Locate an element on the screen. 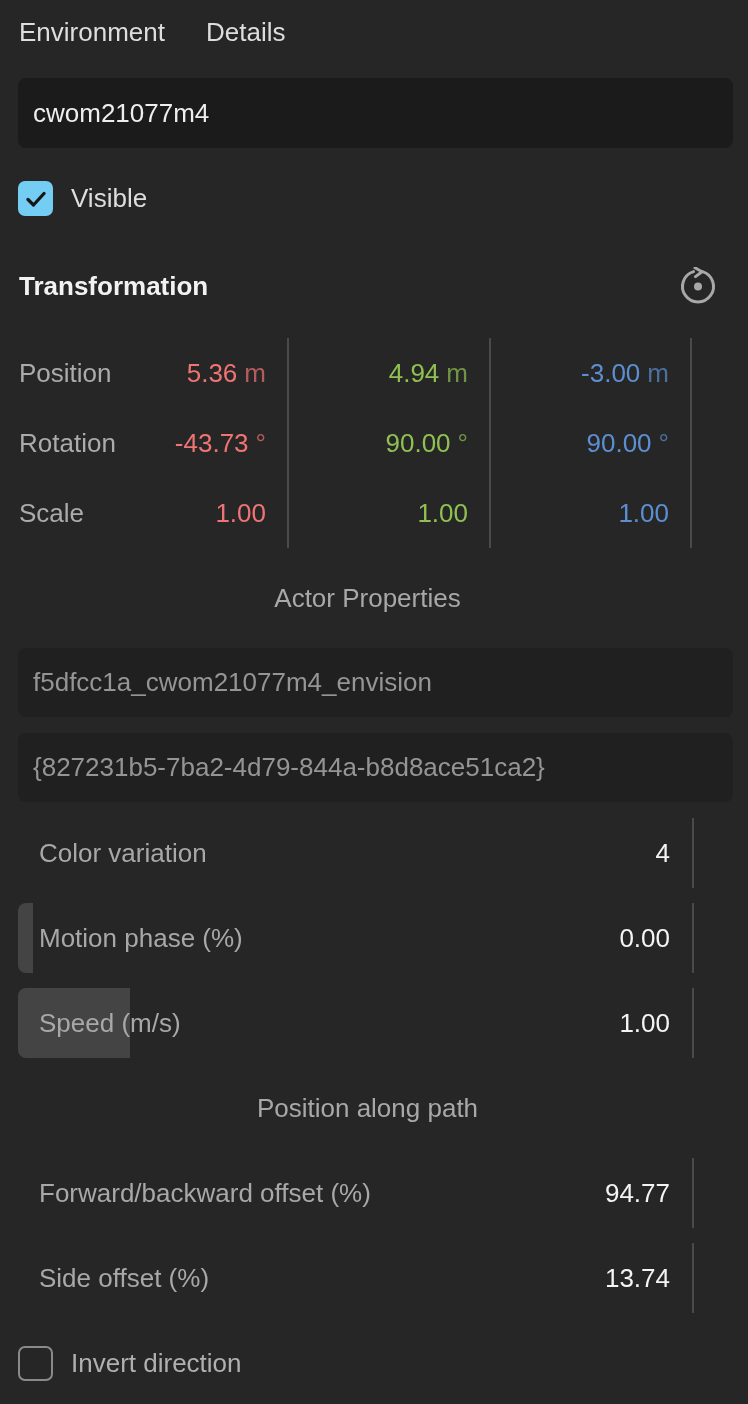  field-value: 13.74 is located at coordinates (637, 1278).